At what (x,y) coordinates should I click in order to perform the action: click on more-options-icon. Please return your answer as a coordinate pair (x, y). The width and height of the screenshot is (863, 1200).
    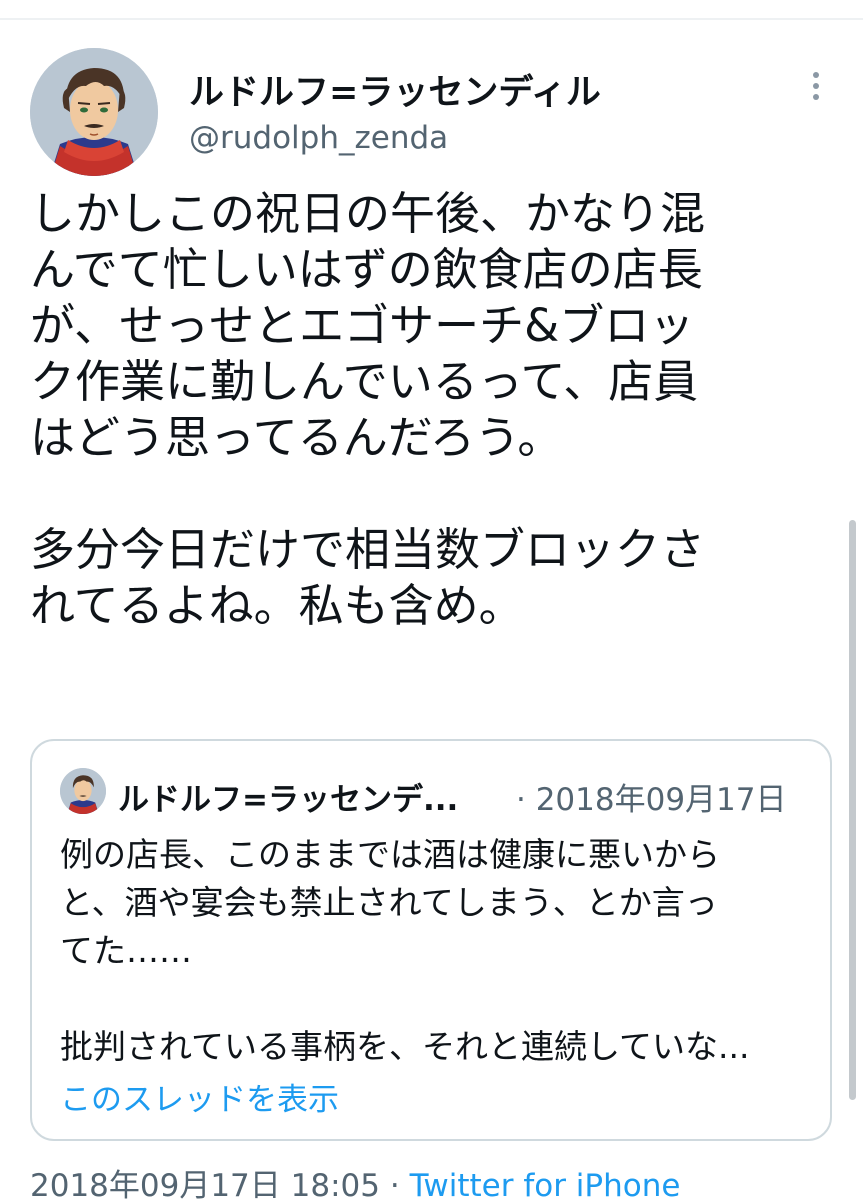
    Looking at the image, I should click on (816, 90).